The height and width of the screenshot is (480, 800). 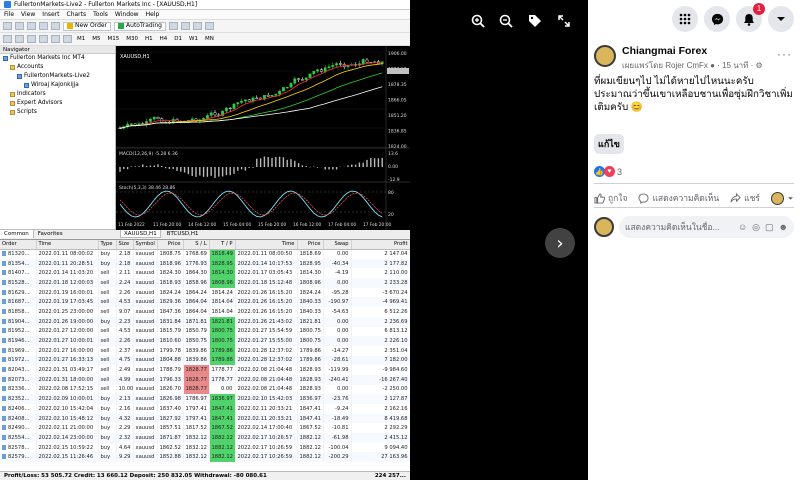 What do you see at coordinates (196, 245) in the screenshot?
I see `orders-column-header: S / L` at bounding box center [196, 245].